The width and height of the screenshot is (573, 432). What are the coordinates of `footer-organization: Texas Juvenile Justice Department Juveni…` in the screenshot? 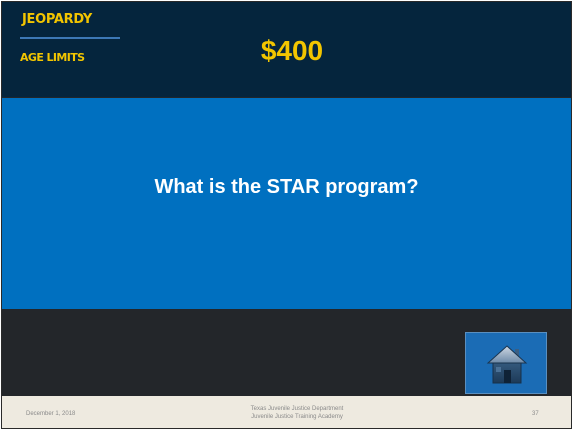 It's located at (297, 413).